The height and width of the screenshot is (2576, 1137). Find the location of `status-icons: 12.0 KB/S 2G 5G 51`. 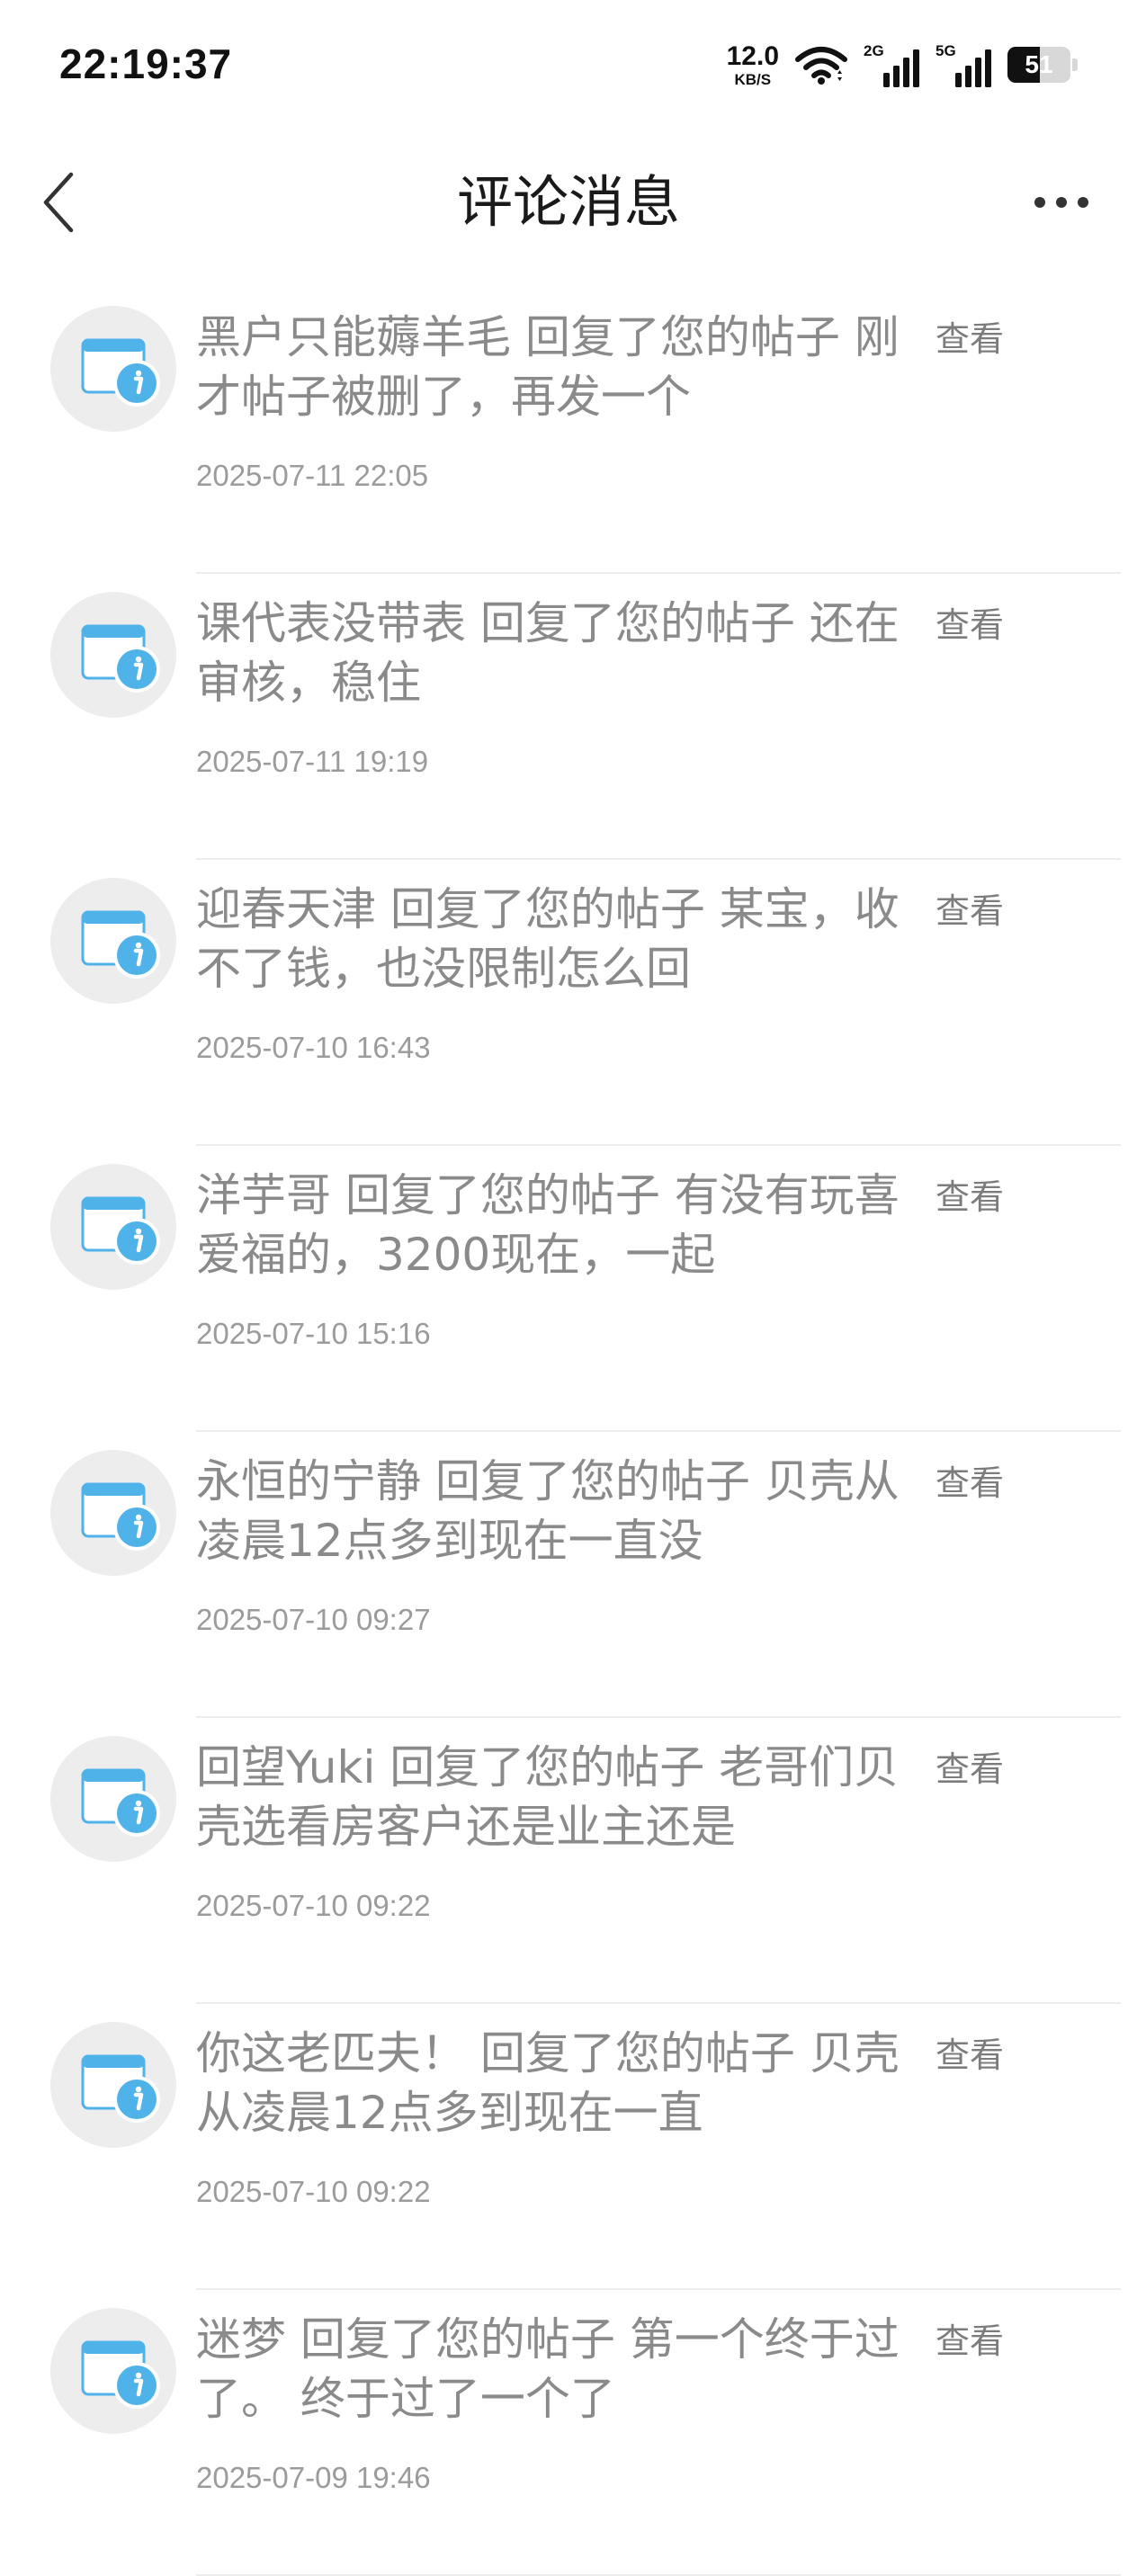

status-icons: 12.0 KB/S 2G 5G 51 is located at coordinates (902, 65).